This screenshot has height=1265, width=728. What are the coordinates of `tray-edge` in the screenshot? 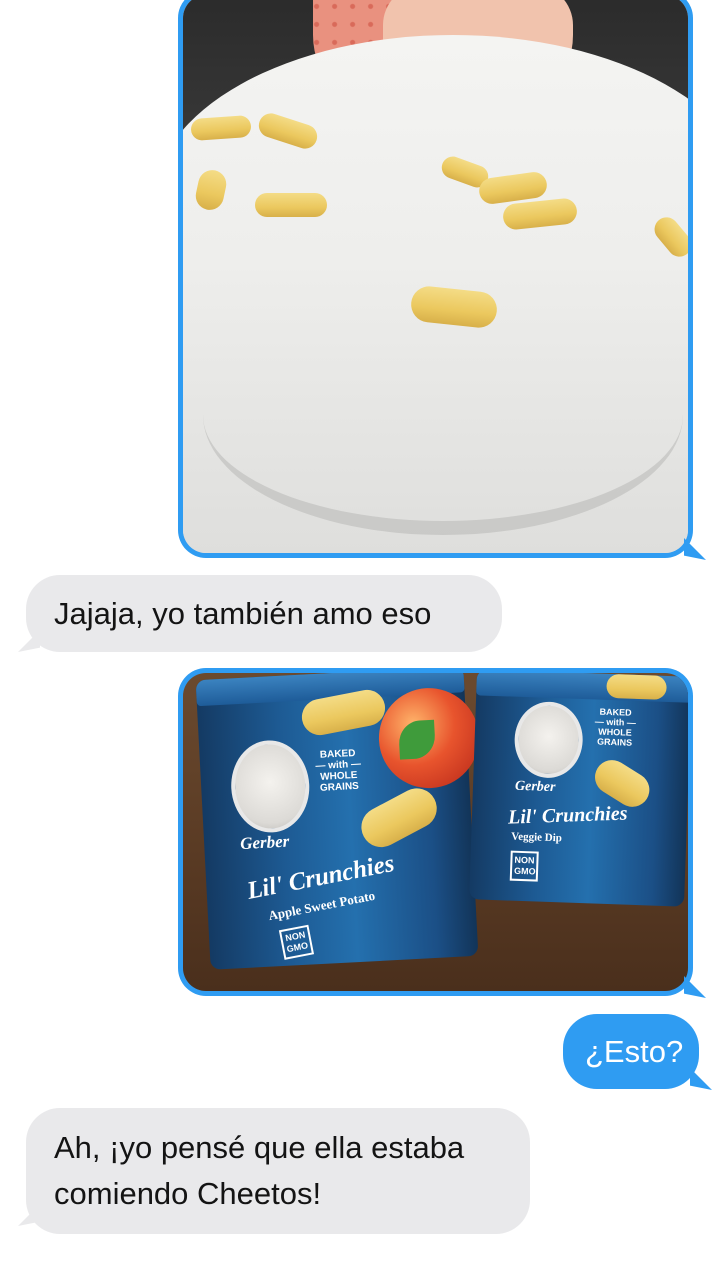 It's located at (443, 415).